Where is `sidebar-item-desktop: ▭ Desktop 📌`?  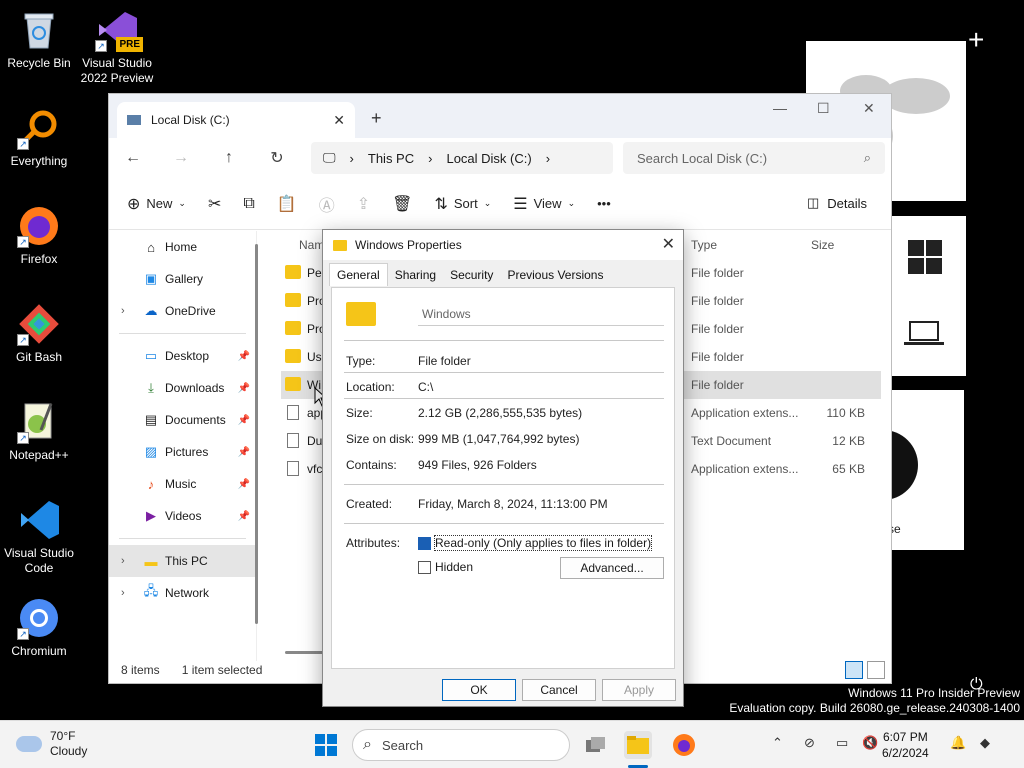
sidebar-item-desktop: ▭ Desktop 📌 is located at coordinates (182, 356).